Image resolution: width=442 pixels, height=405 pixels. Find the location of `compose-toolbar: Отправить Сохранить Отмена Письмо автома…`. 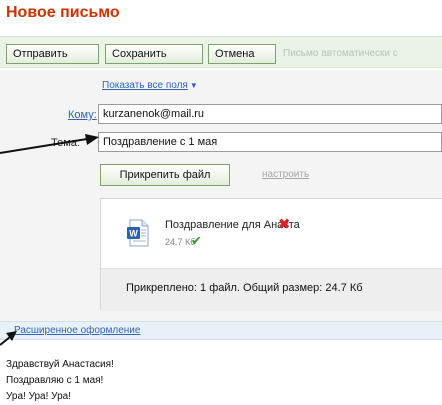

compose-toolbar: Отправить Сохранить Отмена Письмо автома… is located at coordinates (221, 52).